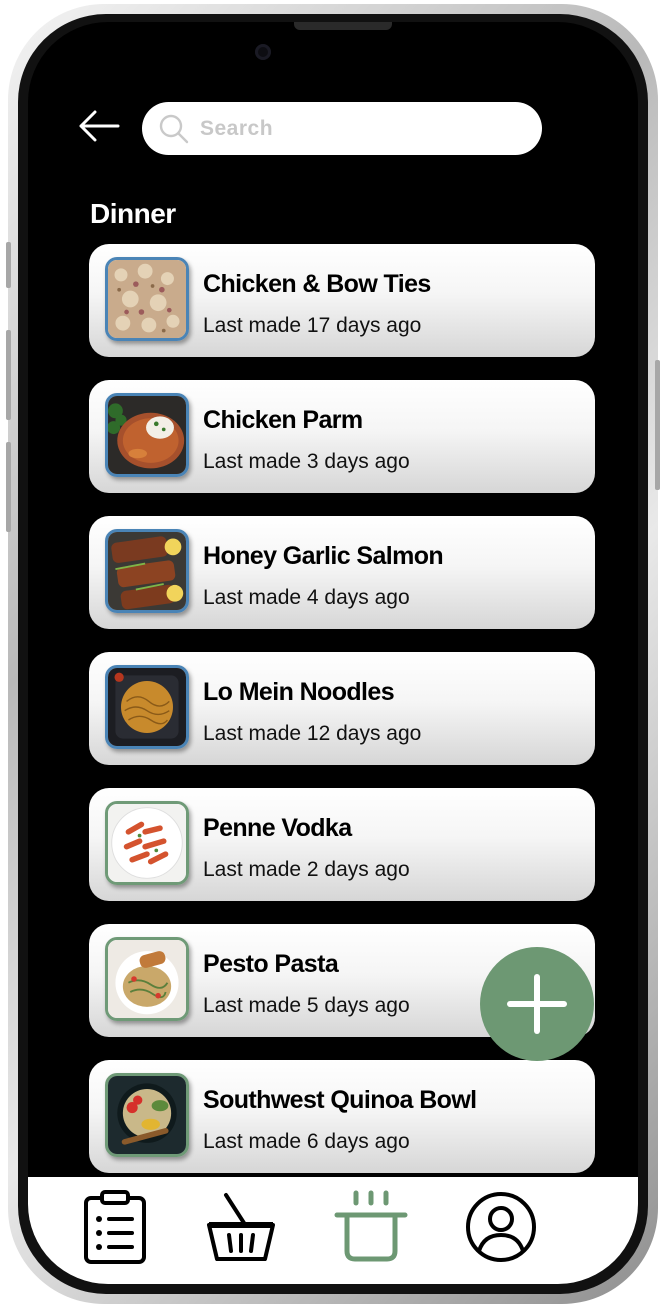  I want to click on plus-icon, so click(537, 1004).